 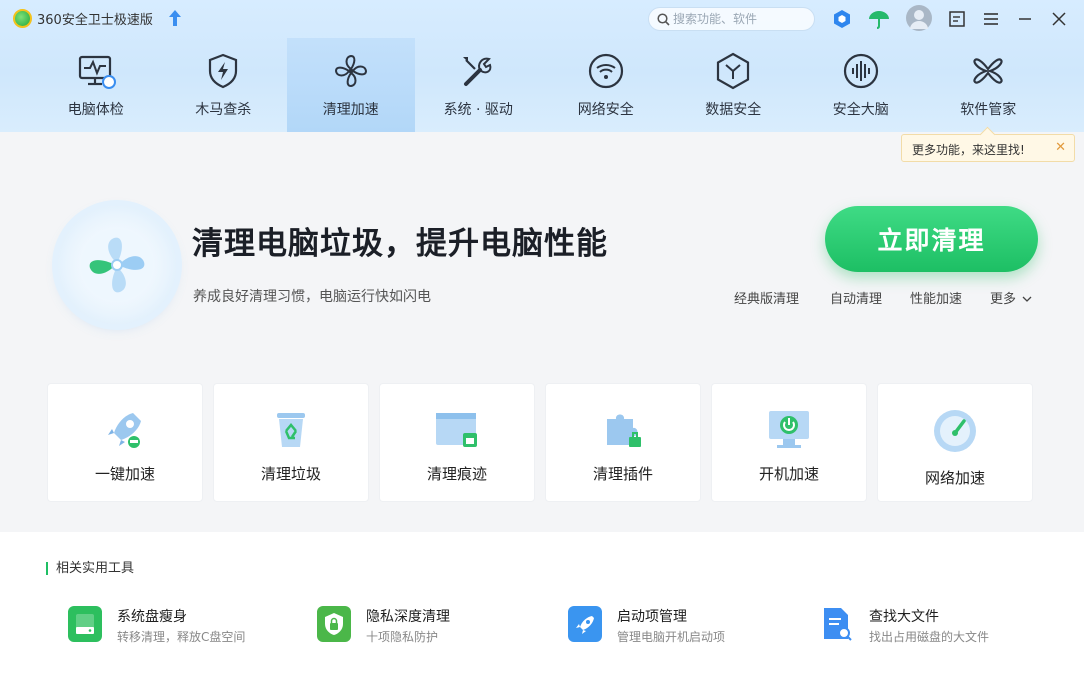 I want to click on wifi-icon, so click(x=605, y=71).